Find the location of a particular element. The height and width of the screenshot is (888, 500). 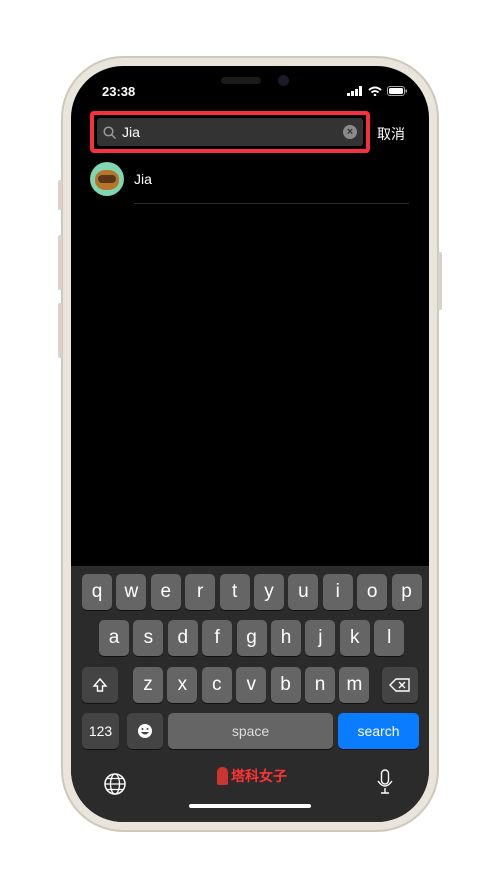

home-indicator is located at coordinates (250, 806).